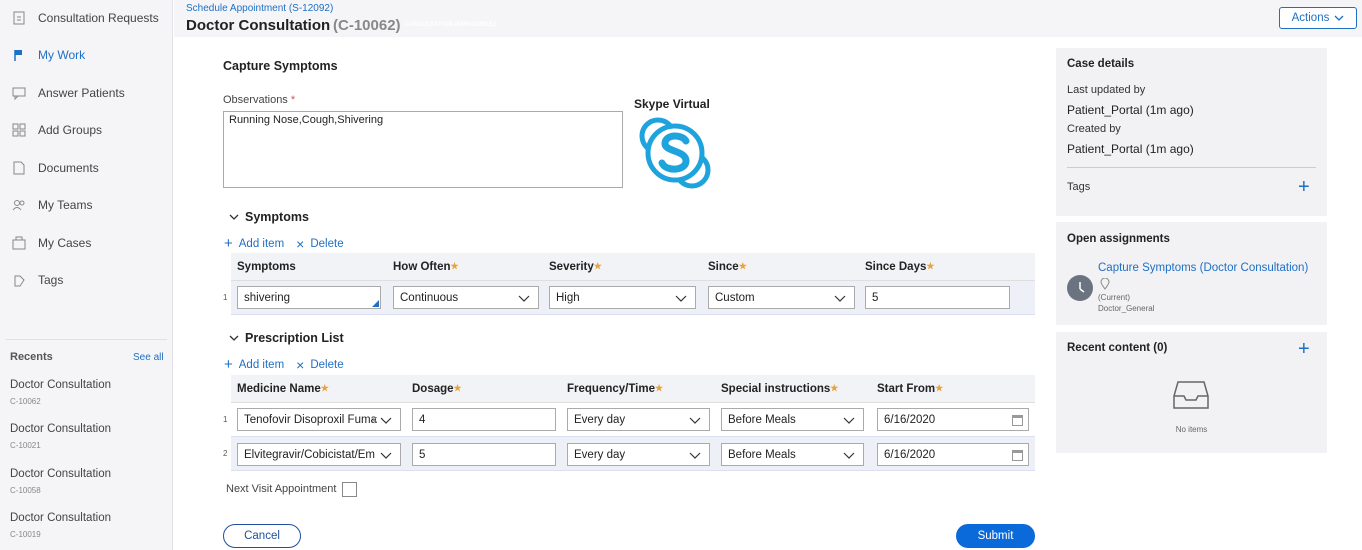 This screenshot has width=1362, height=550. Describe the element at coordinates (319, 419) in the screenshot. I see `medicine-select: Tenofovir Disoproxil Fuma ×` at that location.